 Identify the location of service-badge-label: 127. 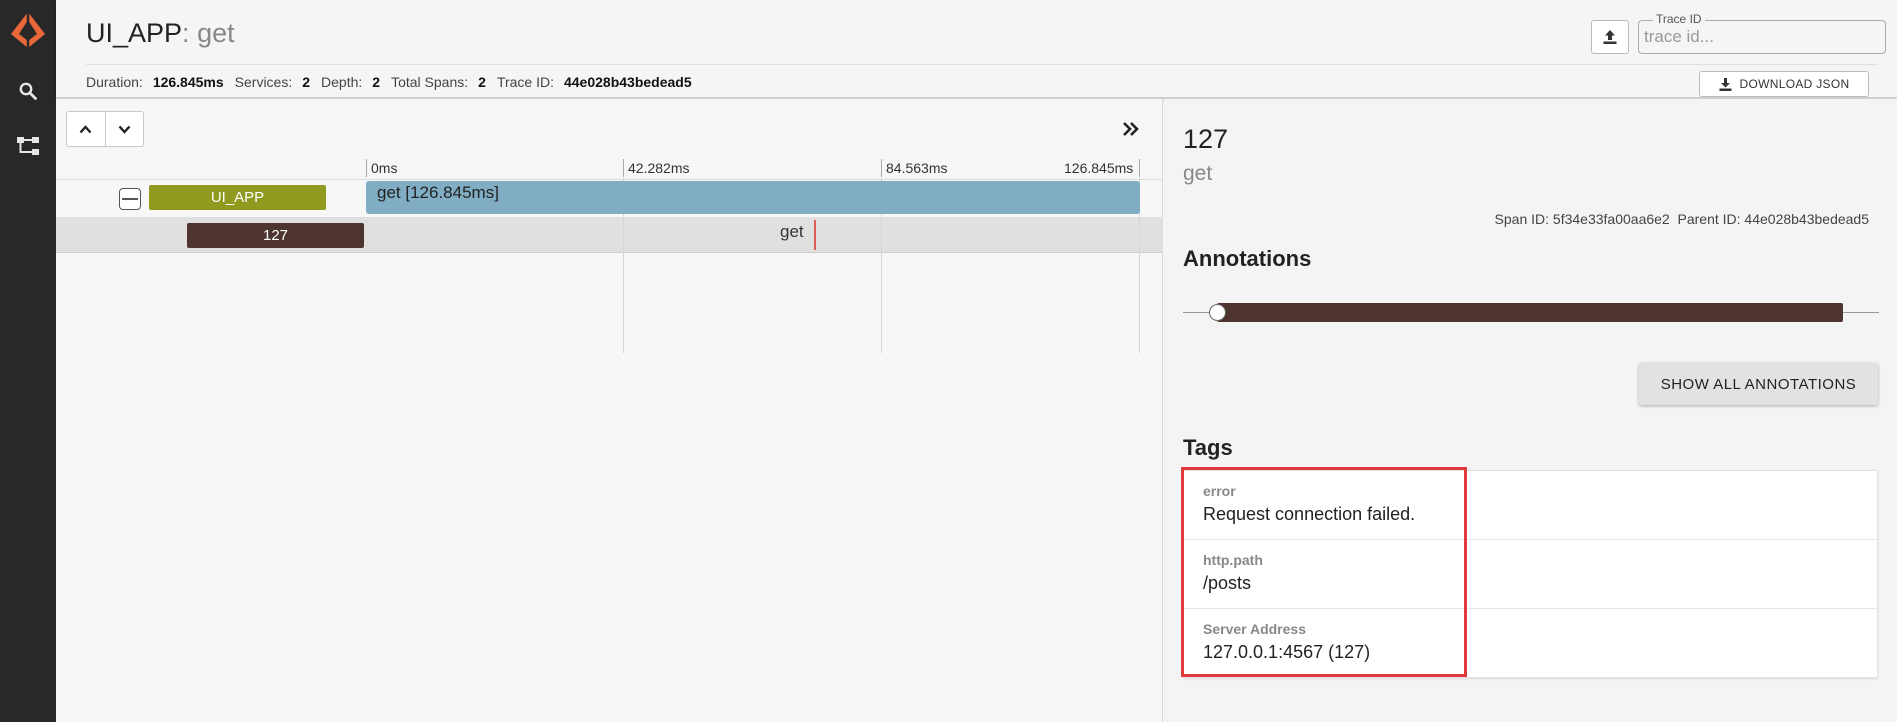
(275, 235).